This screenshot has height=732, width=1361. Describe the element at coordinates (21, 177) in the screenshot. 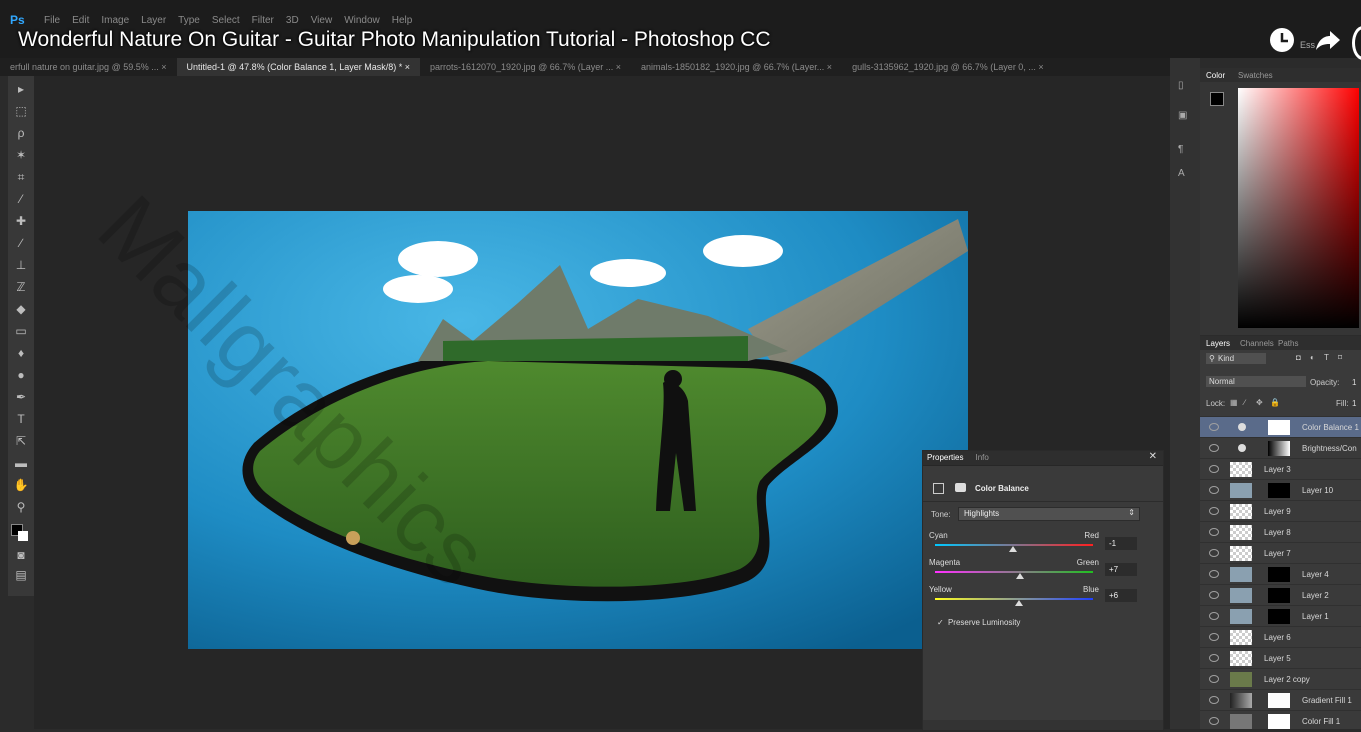

I see `crop-tool-icon: ⌗` at that location.